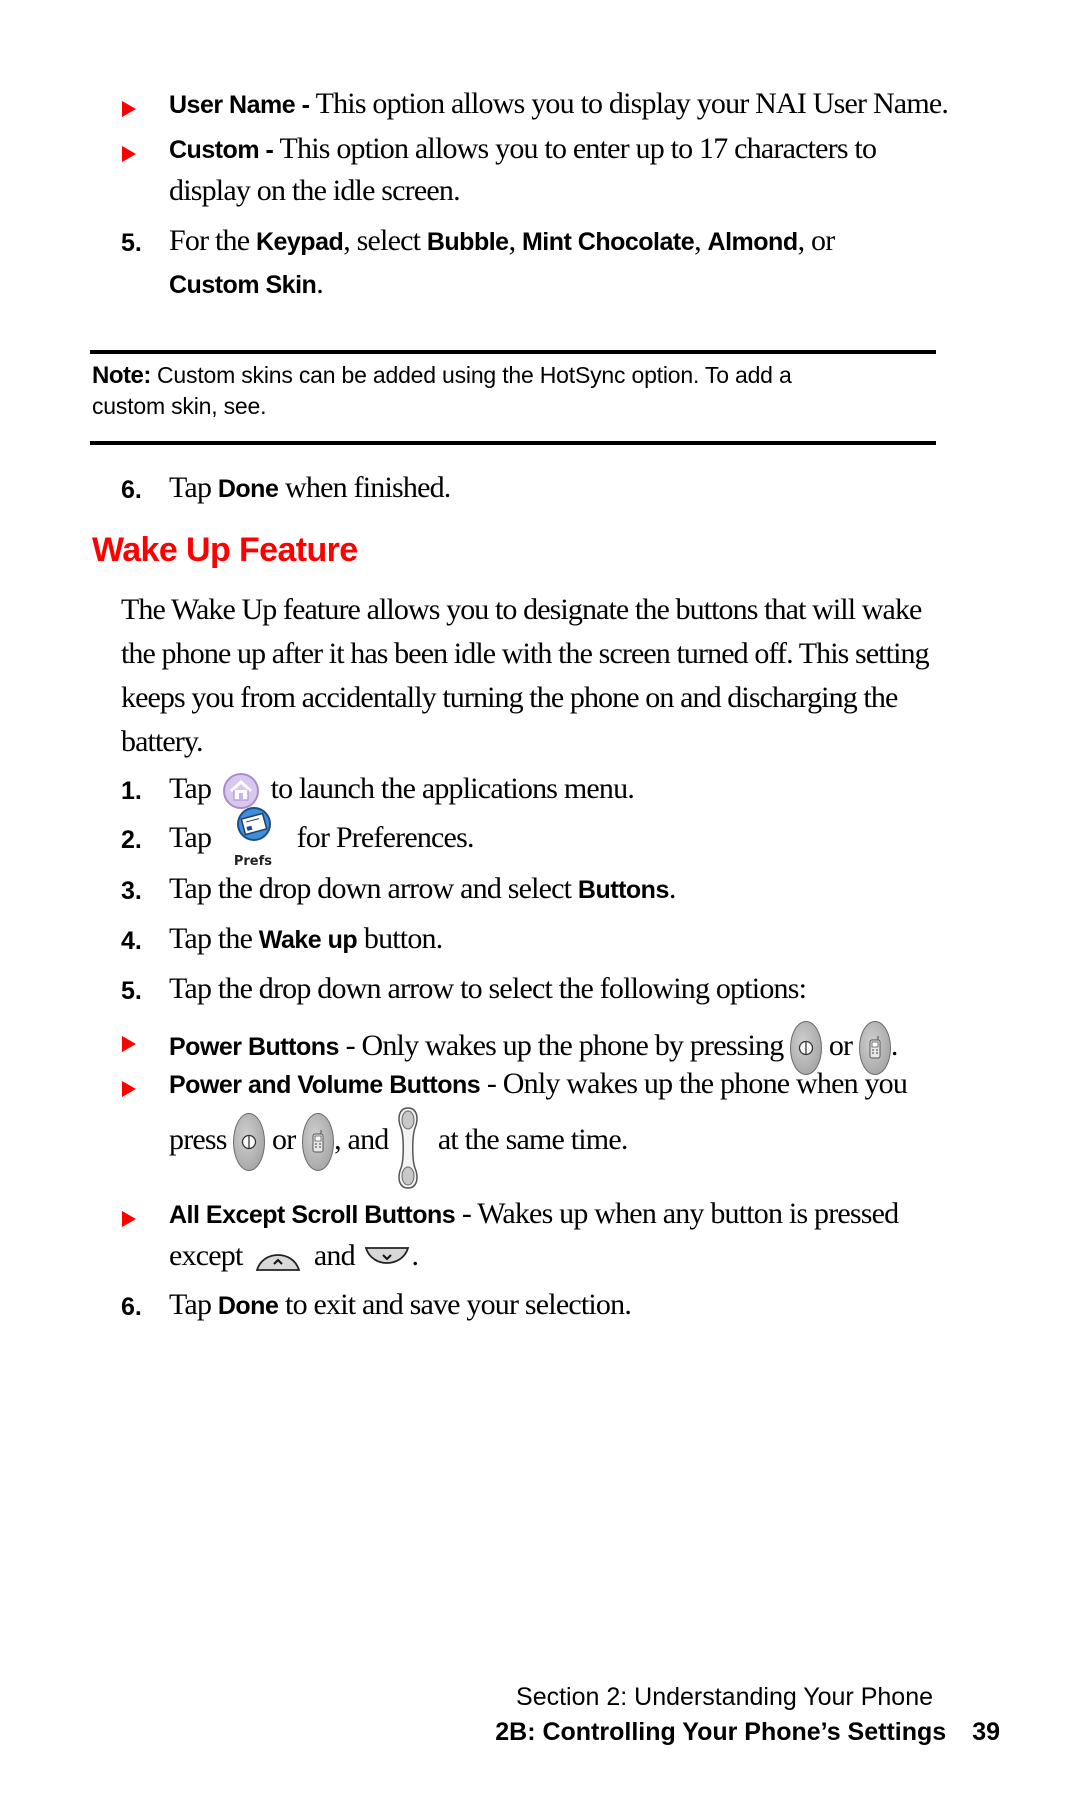  I want to click on step-launch-apps: Tap to launch the applications menu., so click(402, 790).